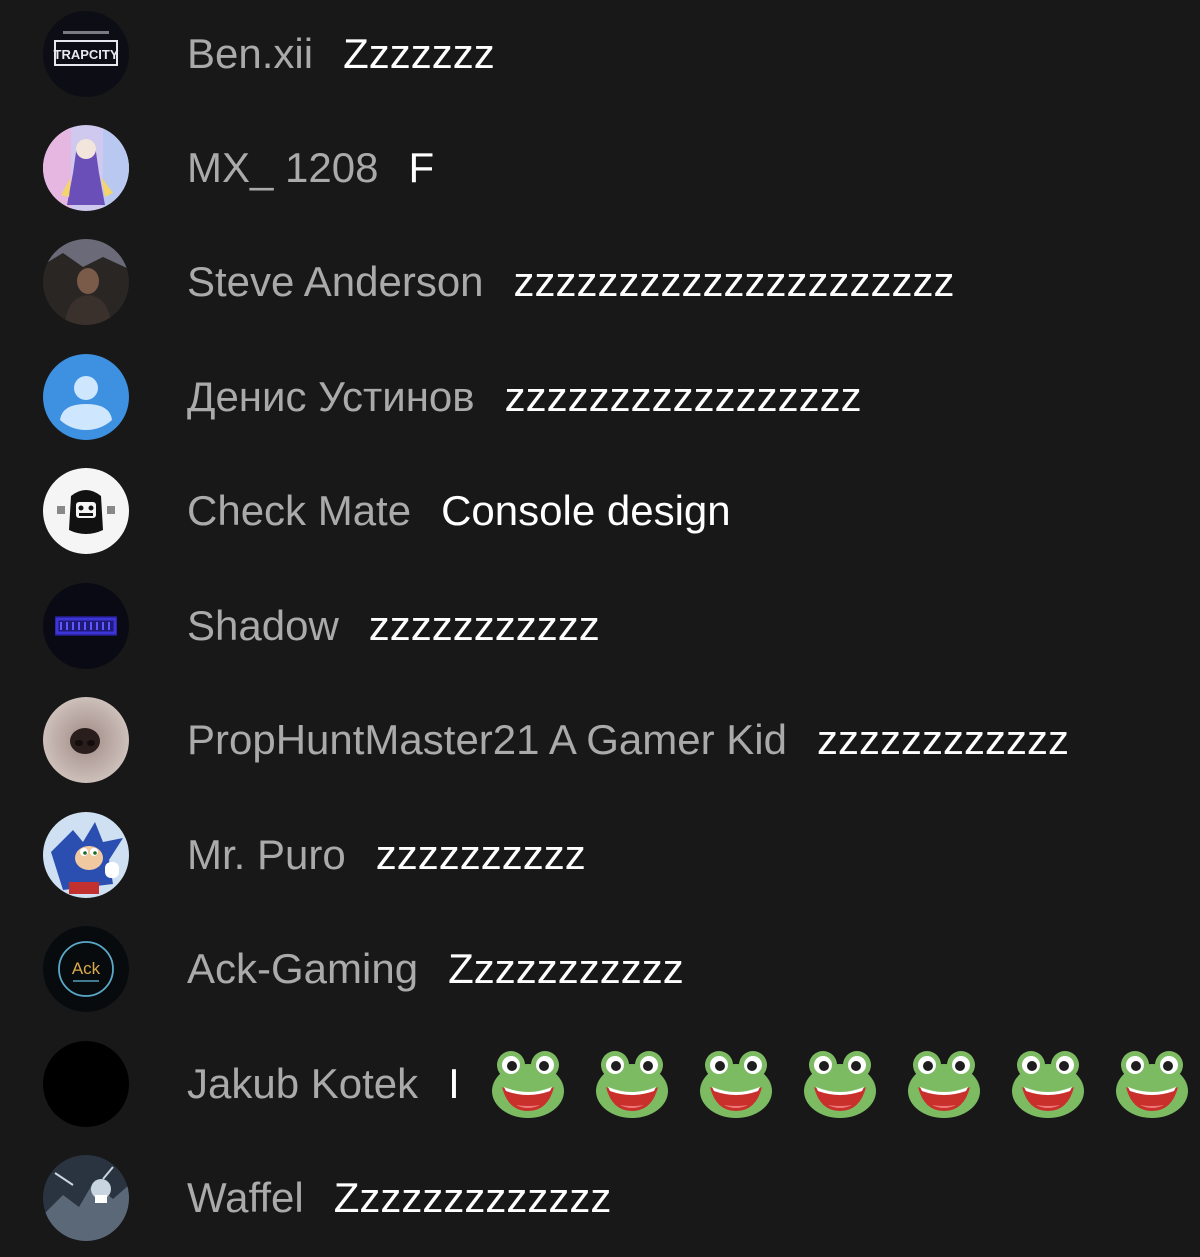  I want to click on chat-author-name: Денис Устинов, so click(331, 397).